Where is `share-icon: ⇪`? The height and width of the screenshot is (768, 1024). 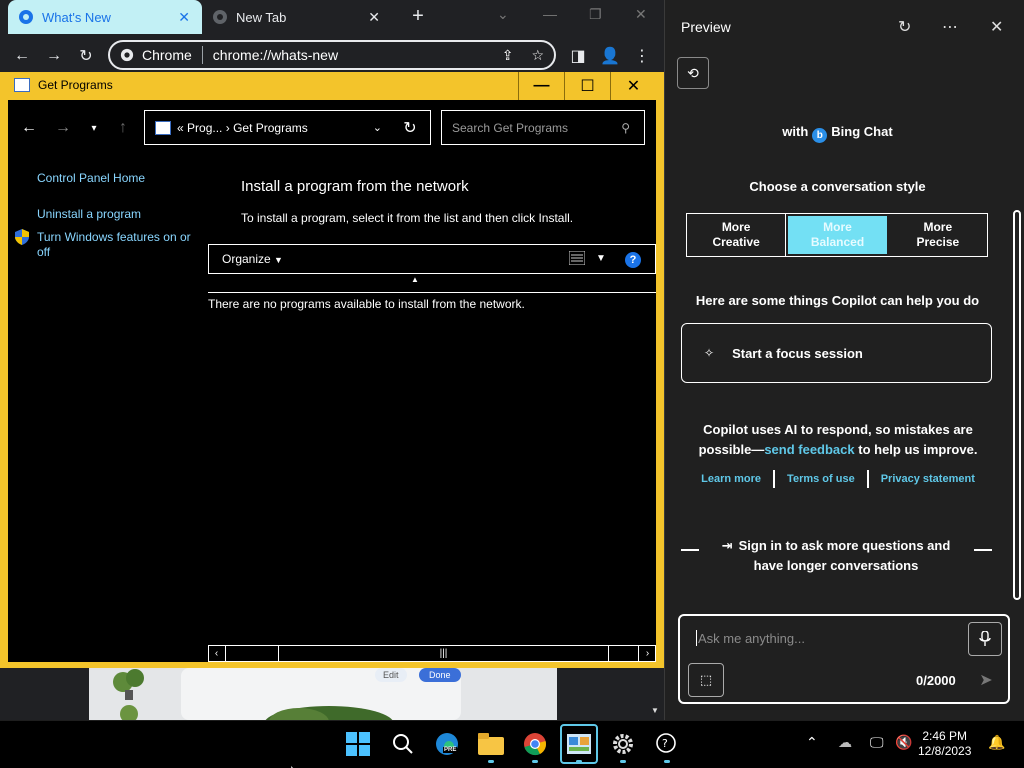
share-icon: ⇪ is located at coordinates (508, 55).